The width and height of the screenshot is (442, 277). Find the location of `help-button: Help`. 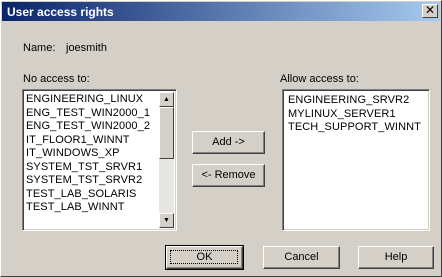

help-button: Help is located at coordinates (396, 257).